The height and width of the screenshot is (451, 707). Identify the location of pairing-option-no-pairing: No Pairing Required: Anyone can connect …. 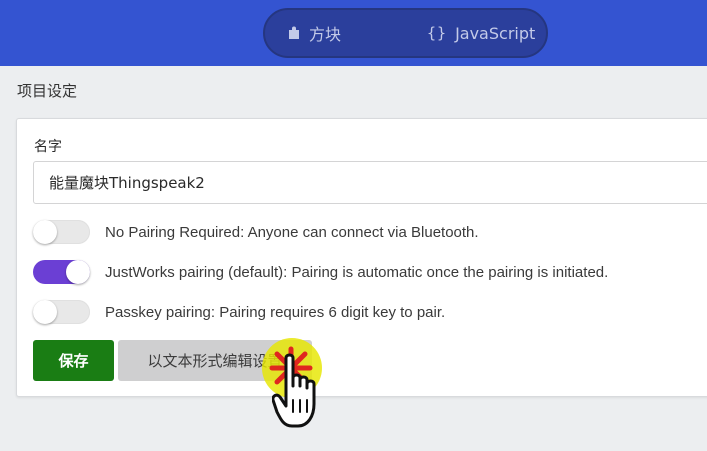
(256, 232).